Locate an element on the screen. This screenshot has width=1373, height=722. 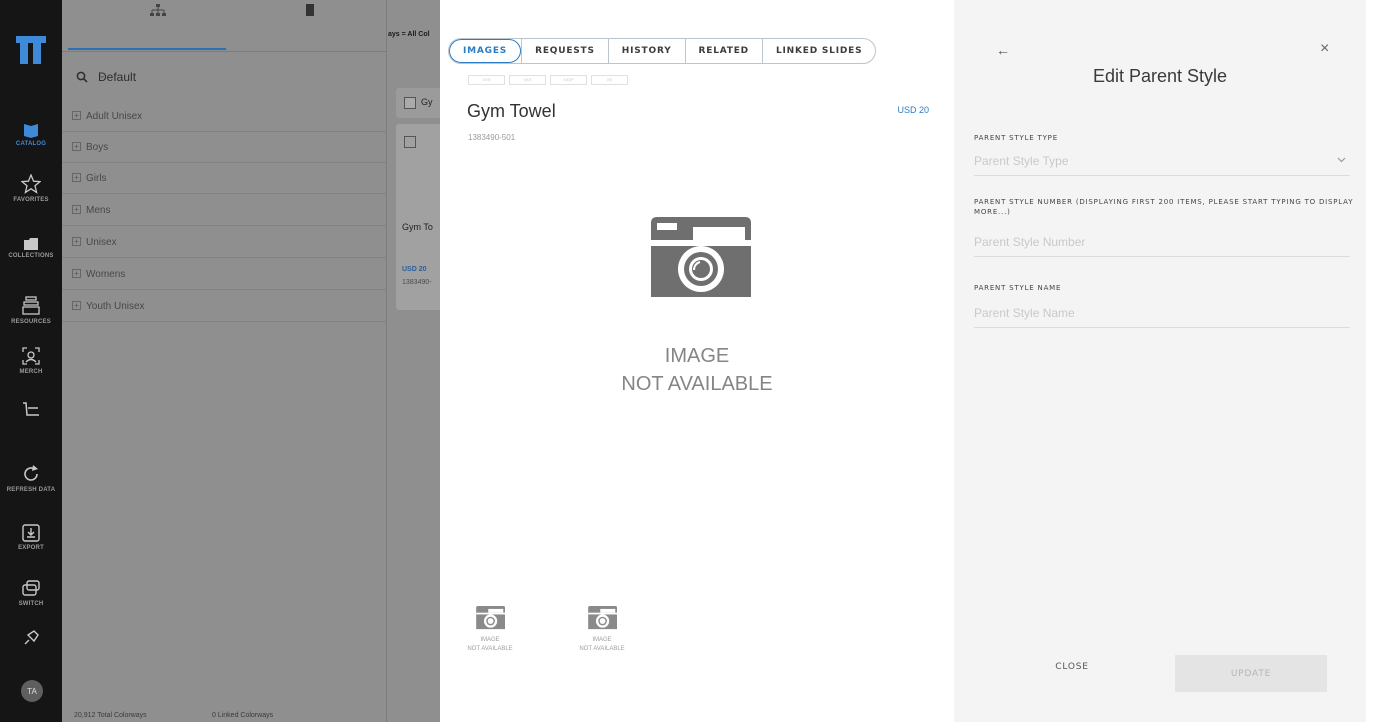
update-button: UPDATE is located at coordinates (1251, 673).